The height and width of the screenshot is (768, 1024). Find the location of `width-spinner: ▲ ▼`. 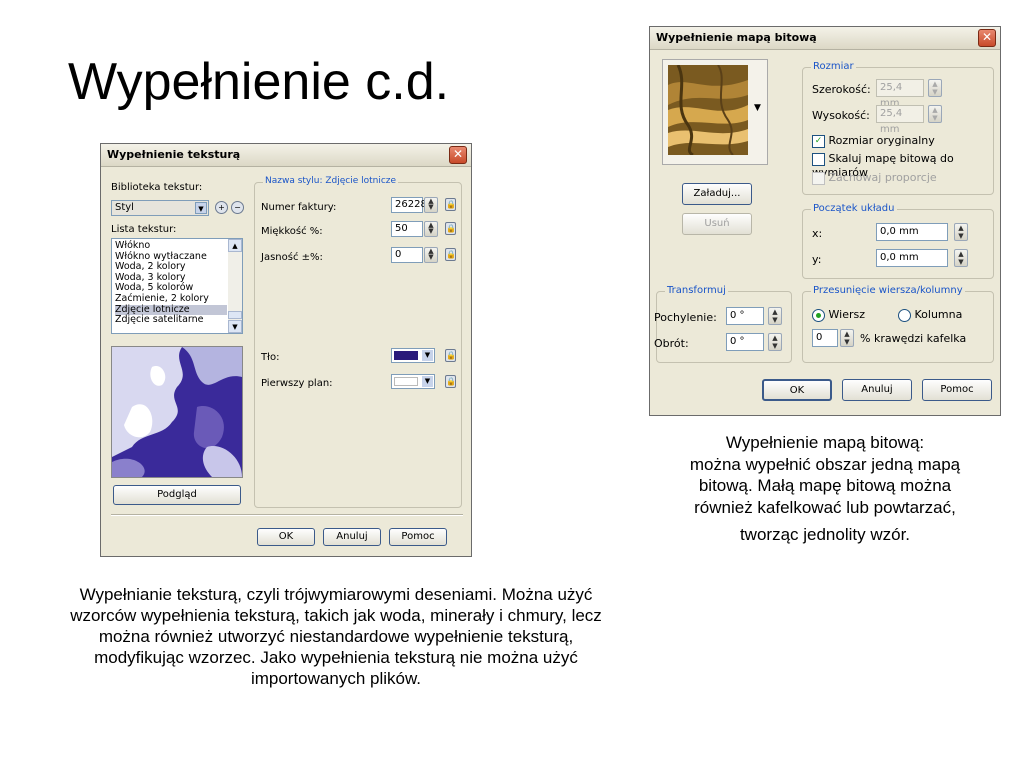

width-spinner: ▲ ▼ is located at coordinates (935, 88).